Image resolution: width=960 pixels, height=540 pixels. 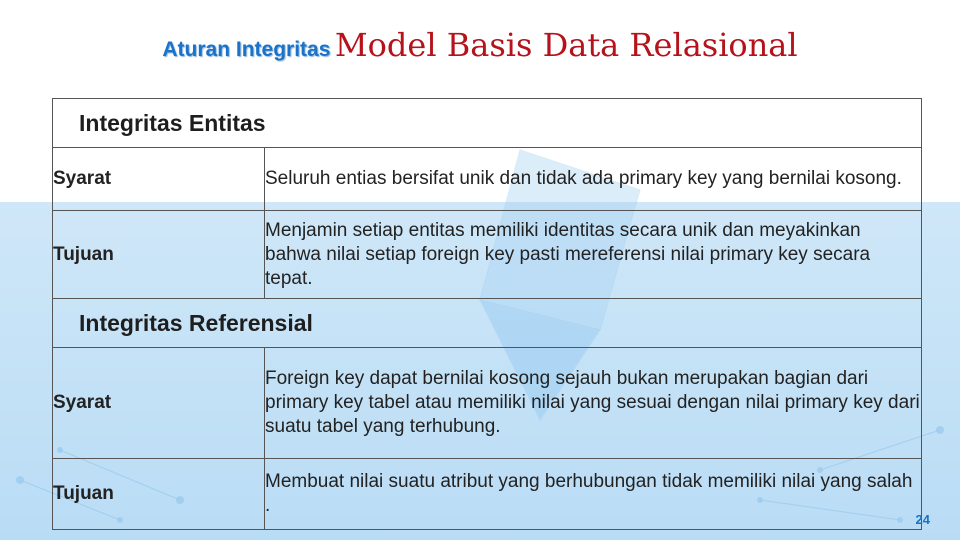 I want to click on page-number: 24, so click(x=922, y=519).